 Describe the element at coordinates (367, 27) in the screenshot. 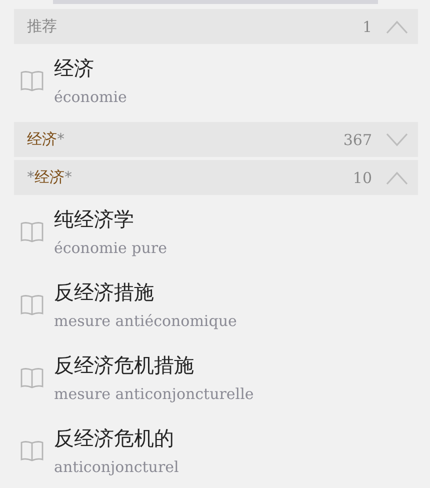

I see `result-count: 1` at that location.